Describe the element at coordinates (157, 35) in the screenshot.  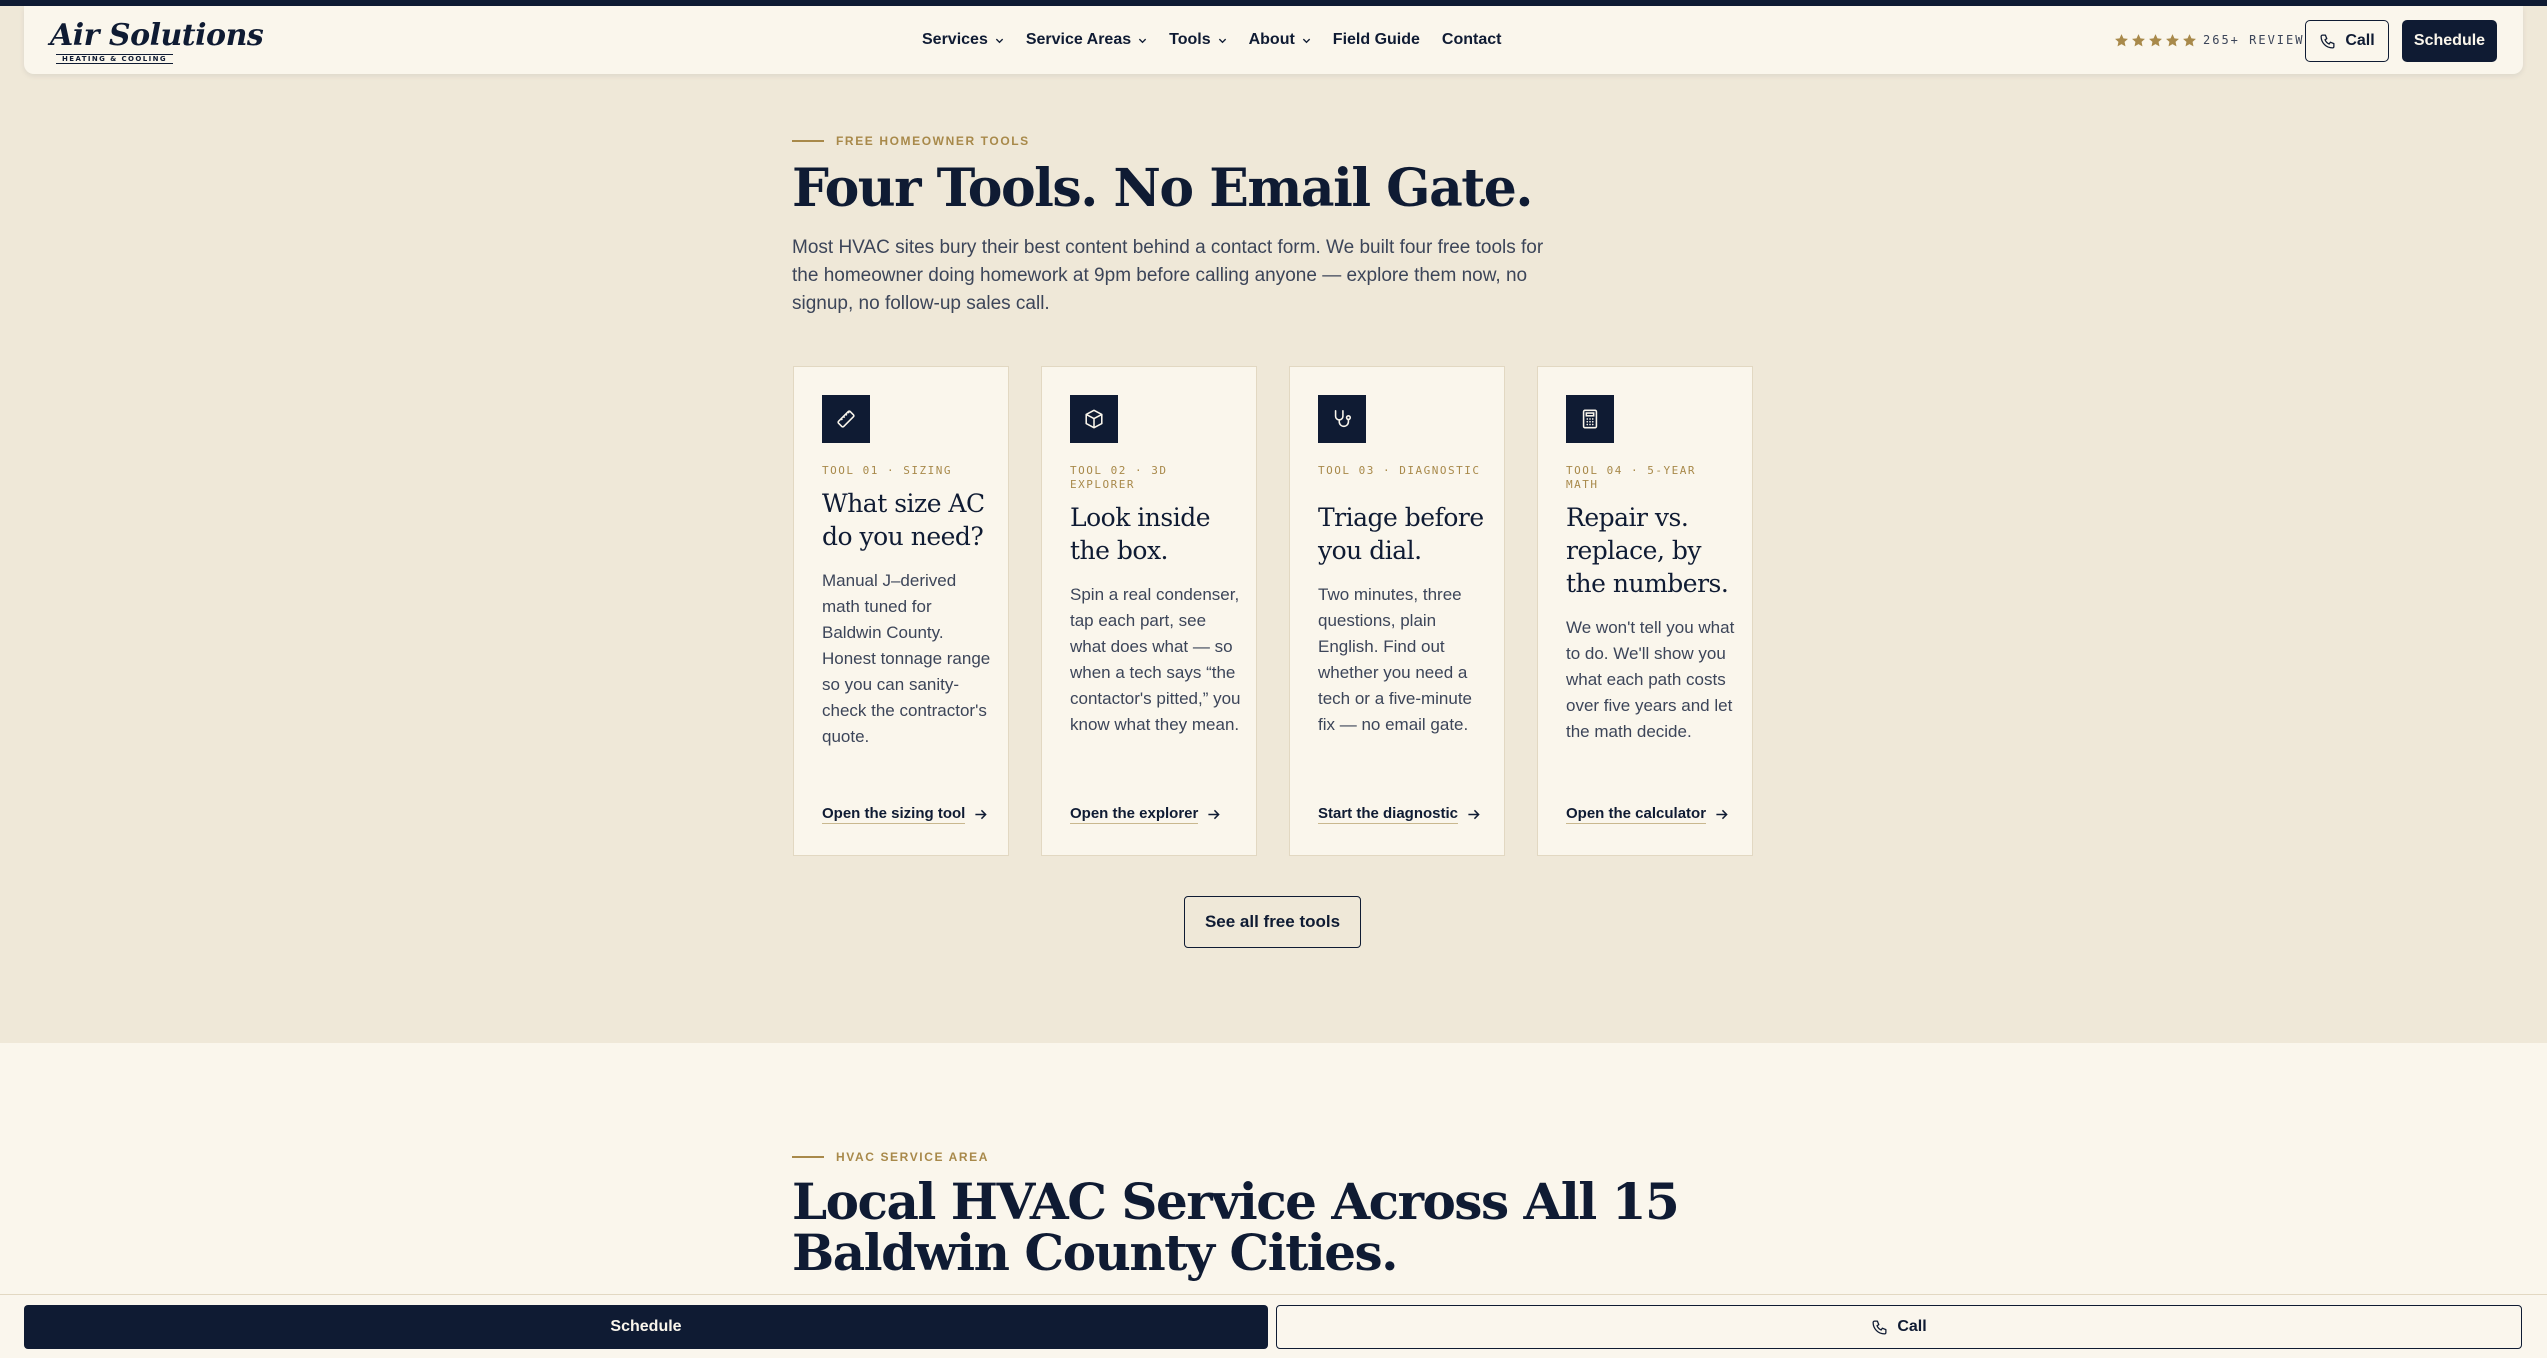
I see `logo-wordmark: Air Solutions` at that location.